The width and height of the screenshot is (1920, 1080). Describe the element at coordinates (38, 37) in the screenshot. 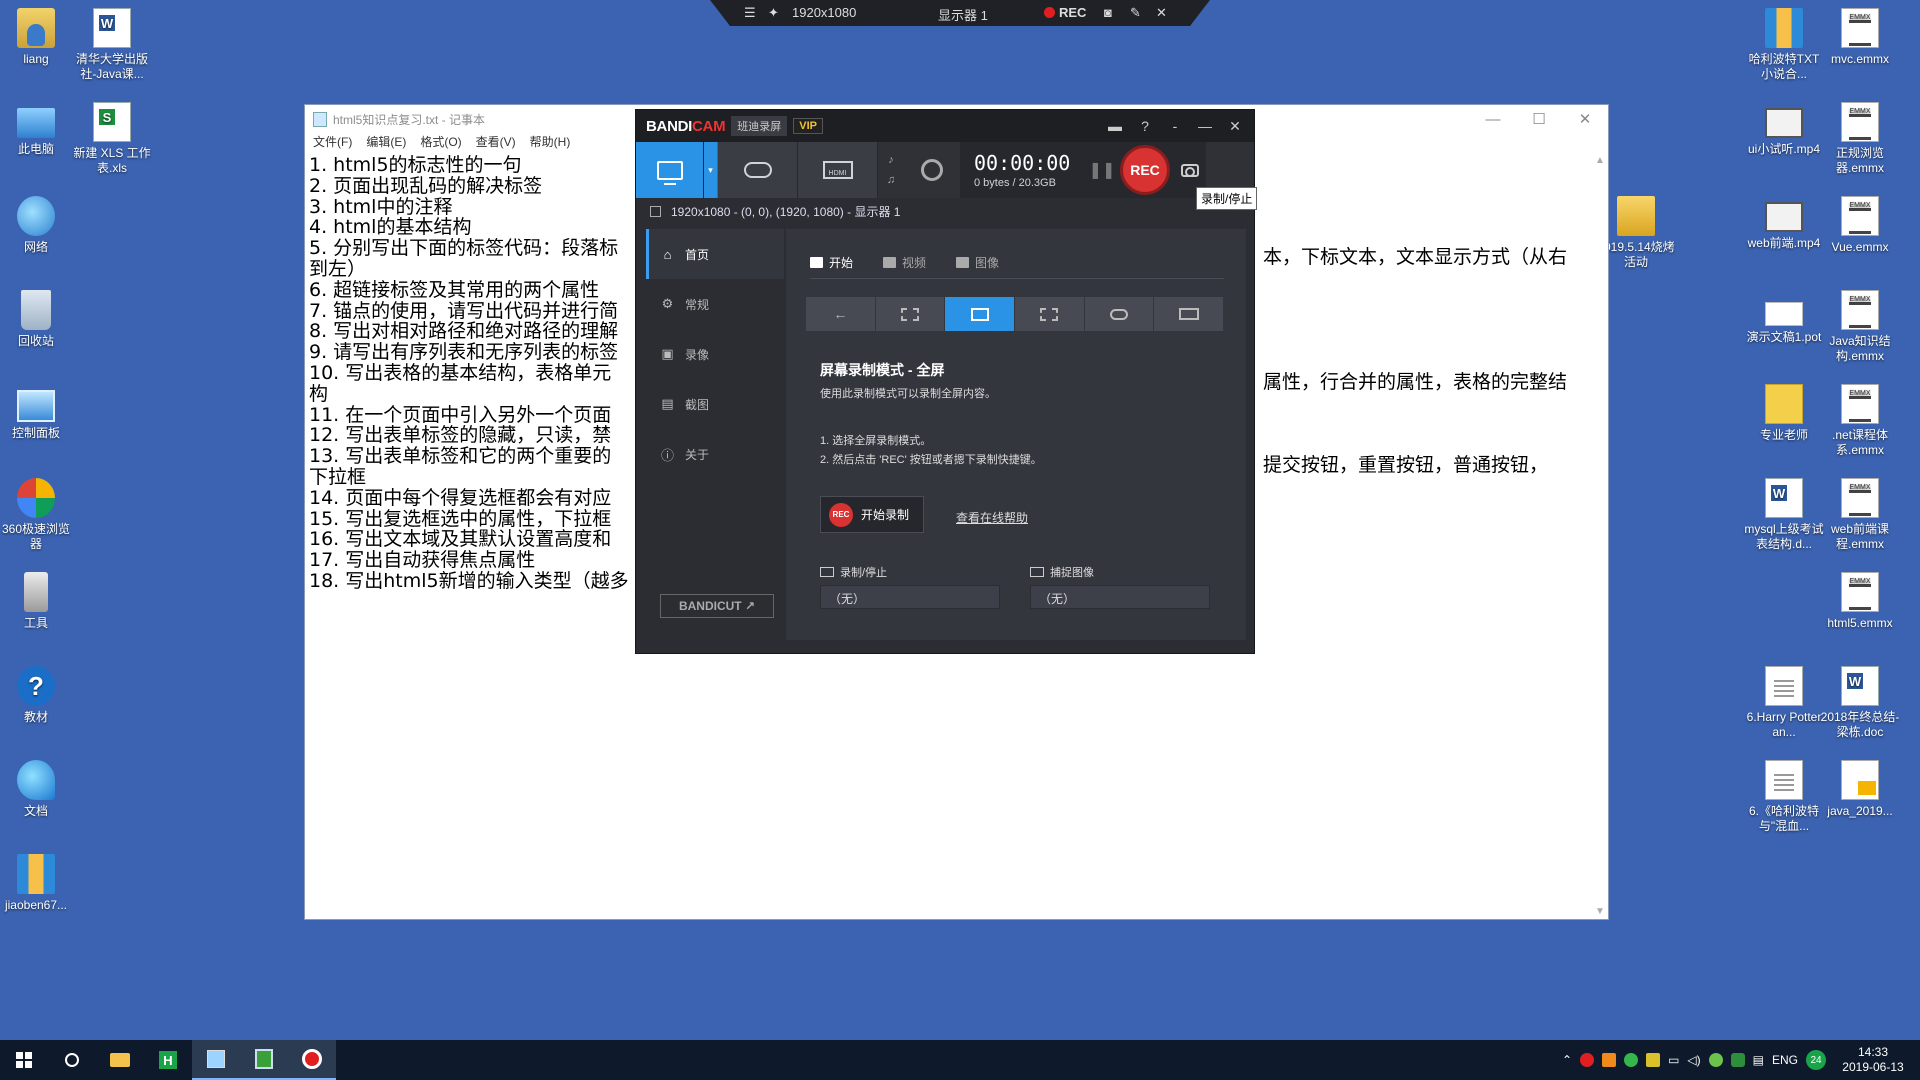

I see `desktop-icon: liang` at that location.